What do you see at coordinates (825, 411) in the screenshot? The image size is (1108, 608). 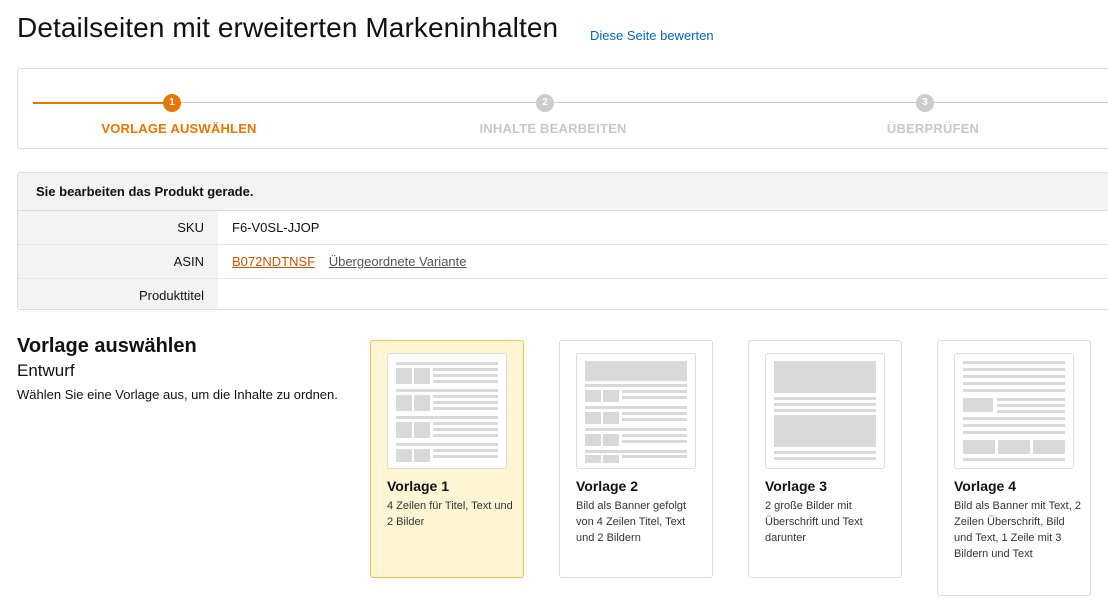 I see `template-3-thumbnail` at bounding box center [825, 411].